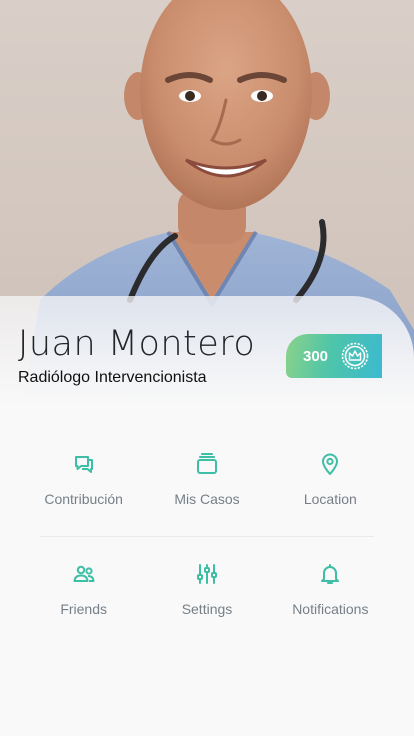  What do you see at coordinates (316, 356) in the screenshot?
I see `score-value: 300` at bounding box center [316, 356].